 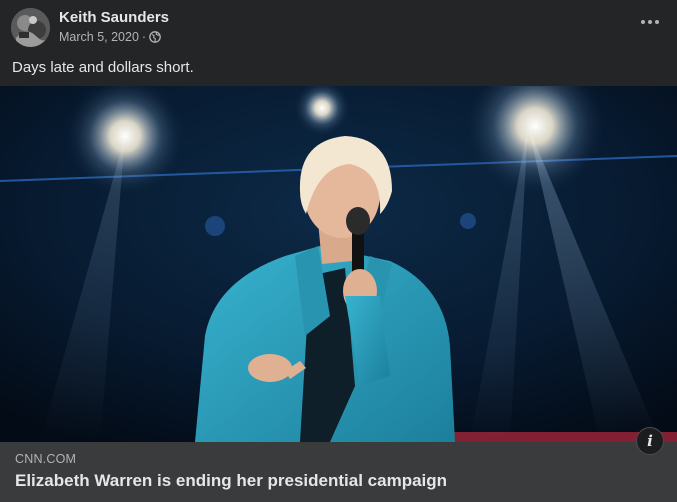 I want to click on info-icon: i, so click(x=650, y=441).